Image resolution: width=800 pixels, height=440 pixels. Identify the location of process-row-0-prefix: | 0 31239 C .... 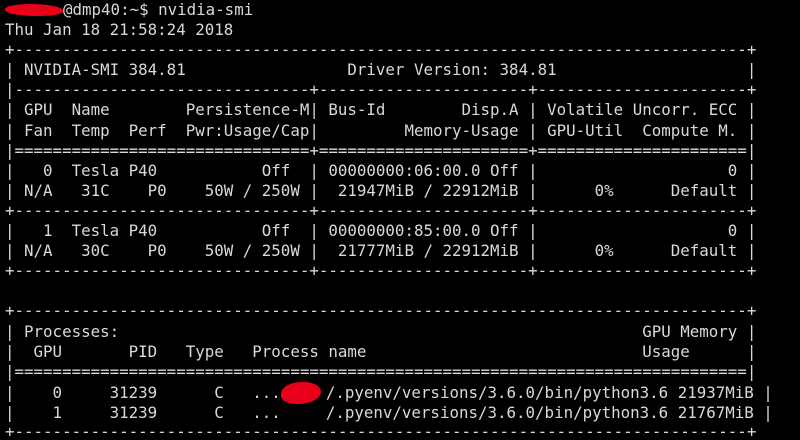
(143, 392).